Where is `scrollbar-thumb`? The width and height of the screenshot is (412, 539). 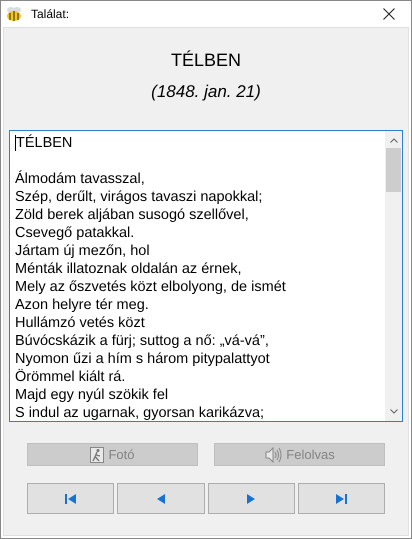 scrollbar-thumb is located at coordinates (393, 170).